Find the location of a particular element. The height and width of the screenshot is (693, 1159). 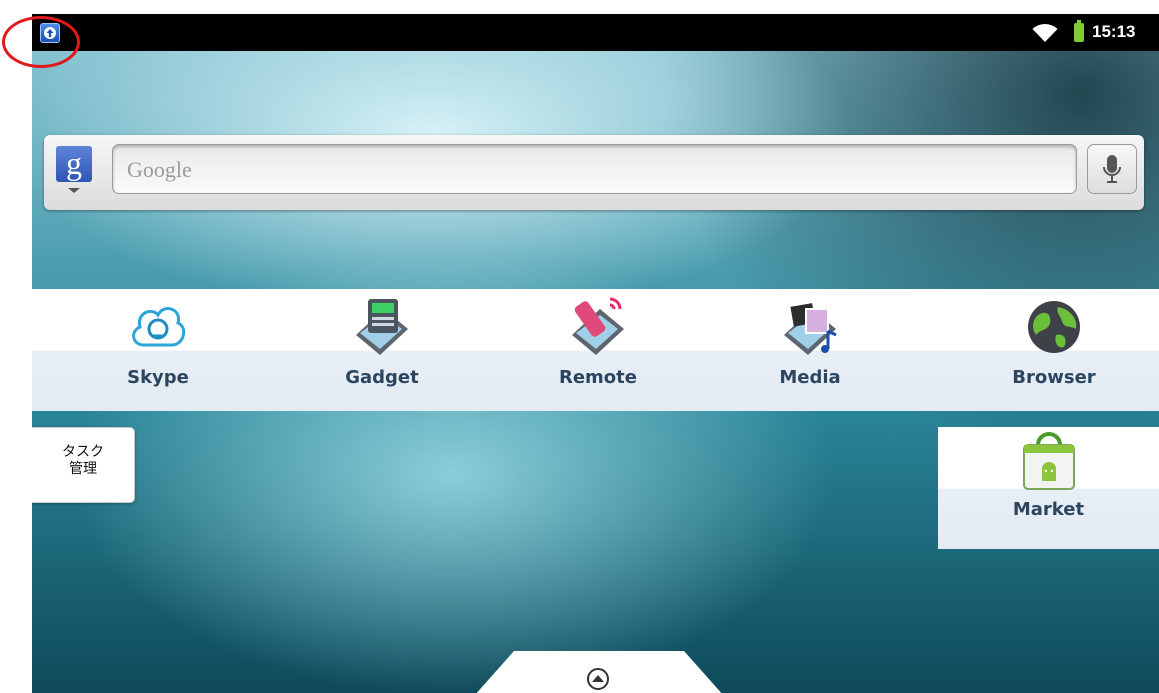

app-label-media: Media is located at coordinates (810, 377).